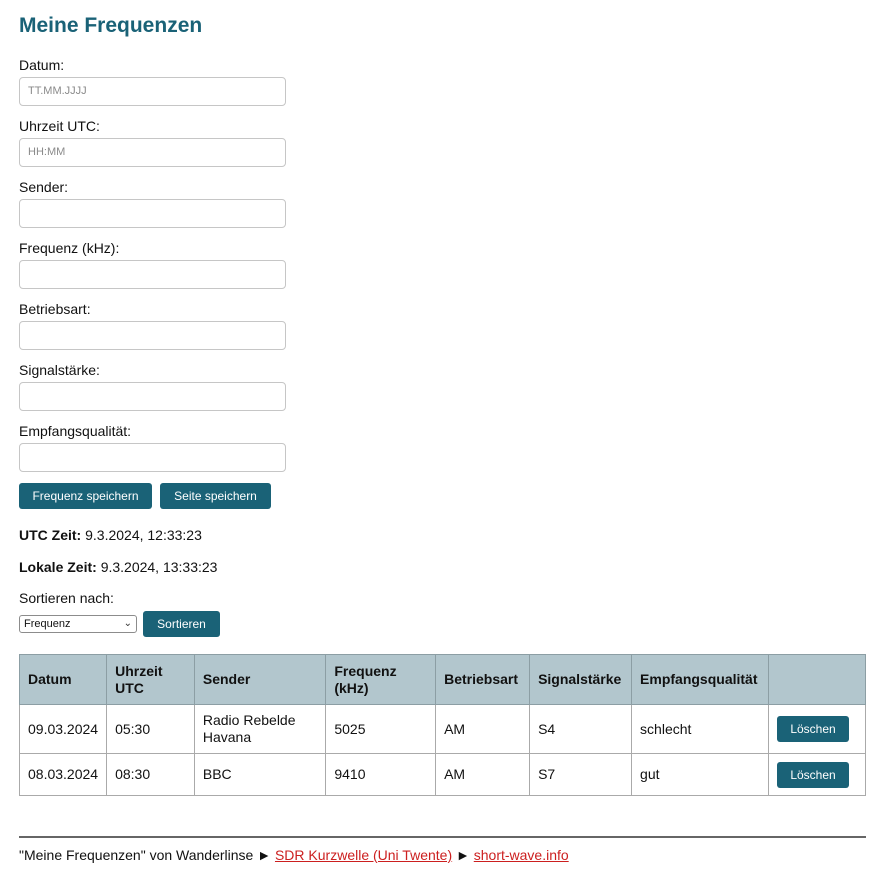 This screenshot has width=877, height=877. I want to click on sort-select: Frequenz ⌄, so click(78, 624).